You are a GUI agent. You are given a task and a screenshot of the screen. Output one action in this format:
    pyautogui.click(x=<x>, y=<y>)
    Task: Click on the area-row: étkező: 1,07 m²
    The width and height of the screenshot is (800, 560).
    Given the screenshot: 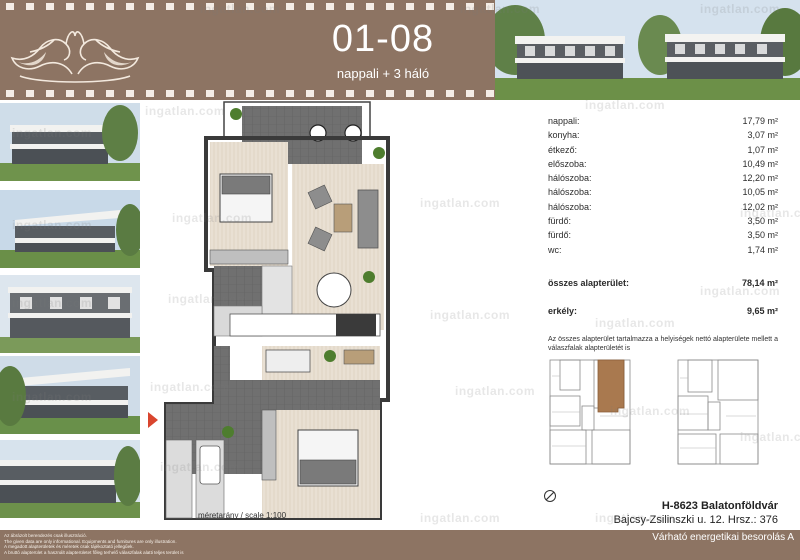 What is the action you would take?
    pyautogui.click(x=663, y=152)
    